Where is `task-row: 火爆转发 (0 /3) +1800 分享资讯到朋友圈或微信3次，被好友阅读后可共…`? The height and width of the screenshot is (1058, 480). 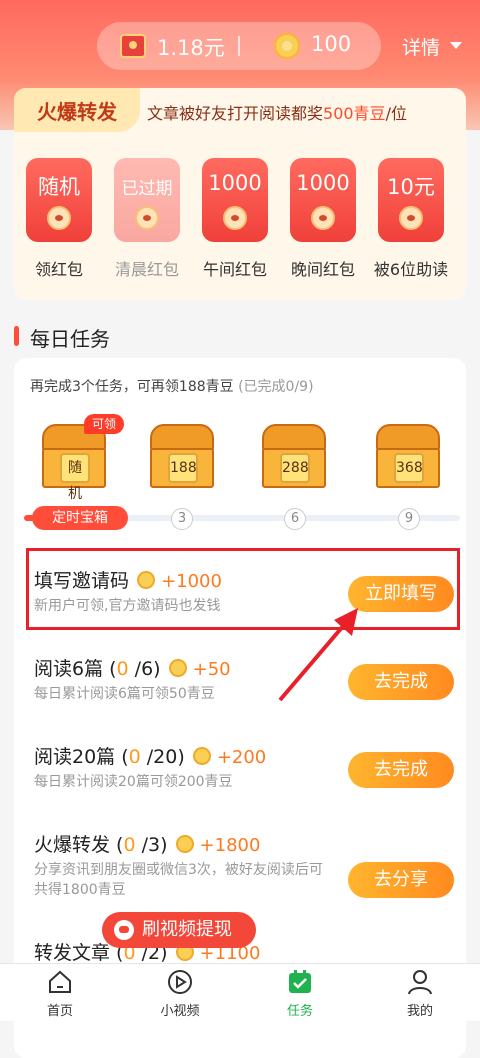 task-row: 火爆转发 (0 /3) +1800 分享资讯到朋友圈或微信3次，被好友阅读后可共… is located at coordinates (240, 860).